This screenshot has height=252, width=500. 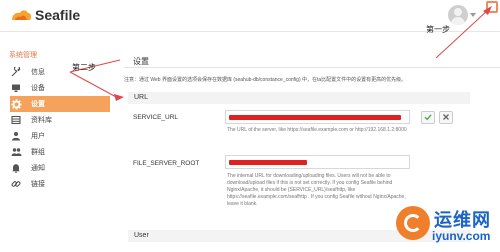 What do you see at coordinates (38, 184) in the screenshot?
I see `sidebar-item-label: 链接` at bounding box center [38, 184].